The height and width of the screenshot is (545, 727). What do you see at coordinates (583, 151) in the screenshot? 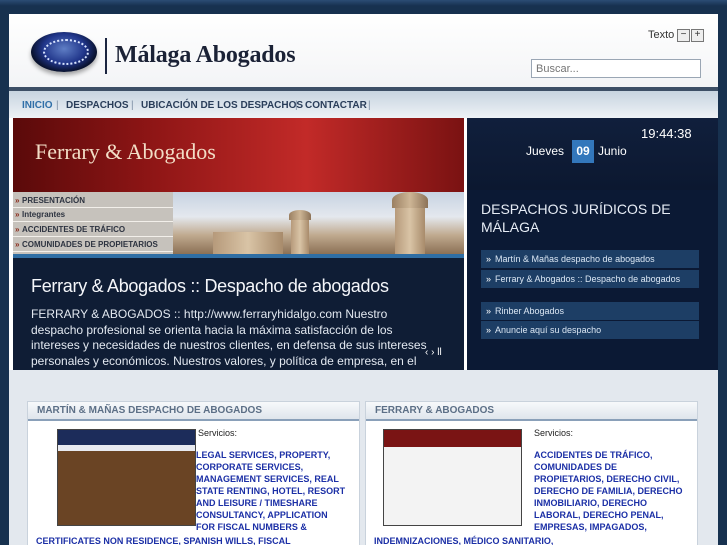
I see `day-number-badge: 09` at bounding box center [583, 151].